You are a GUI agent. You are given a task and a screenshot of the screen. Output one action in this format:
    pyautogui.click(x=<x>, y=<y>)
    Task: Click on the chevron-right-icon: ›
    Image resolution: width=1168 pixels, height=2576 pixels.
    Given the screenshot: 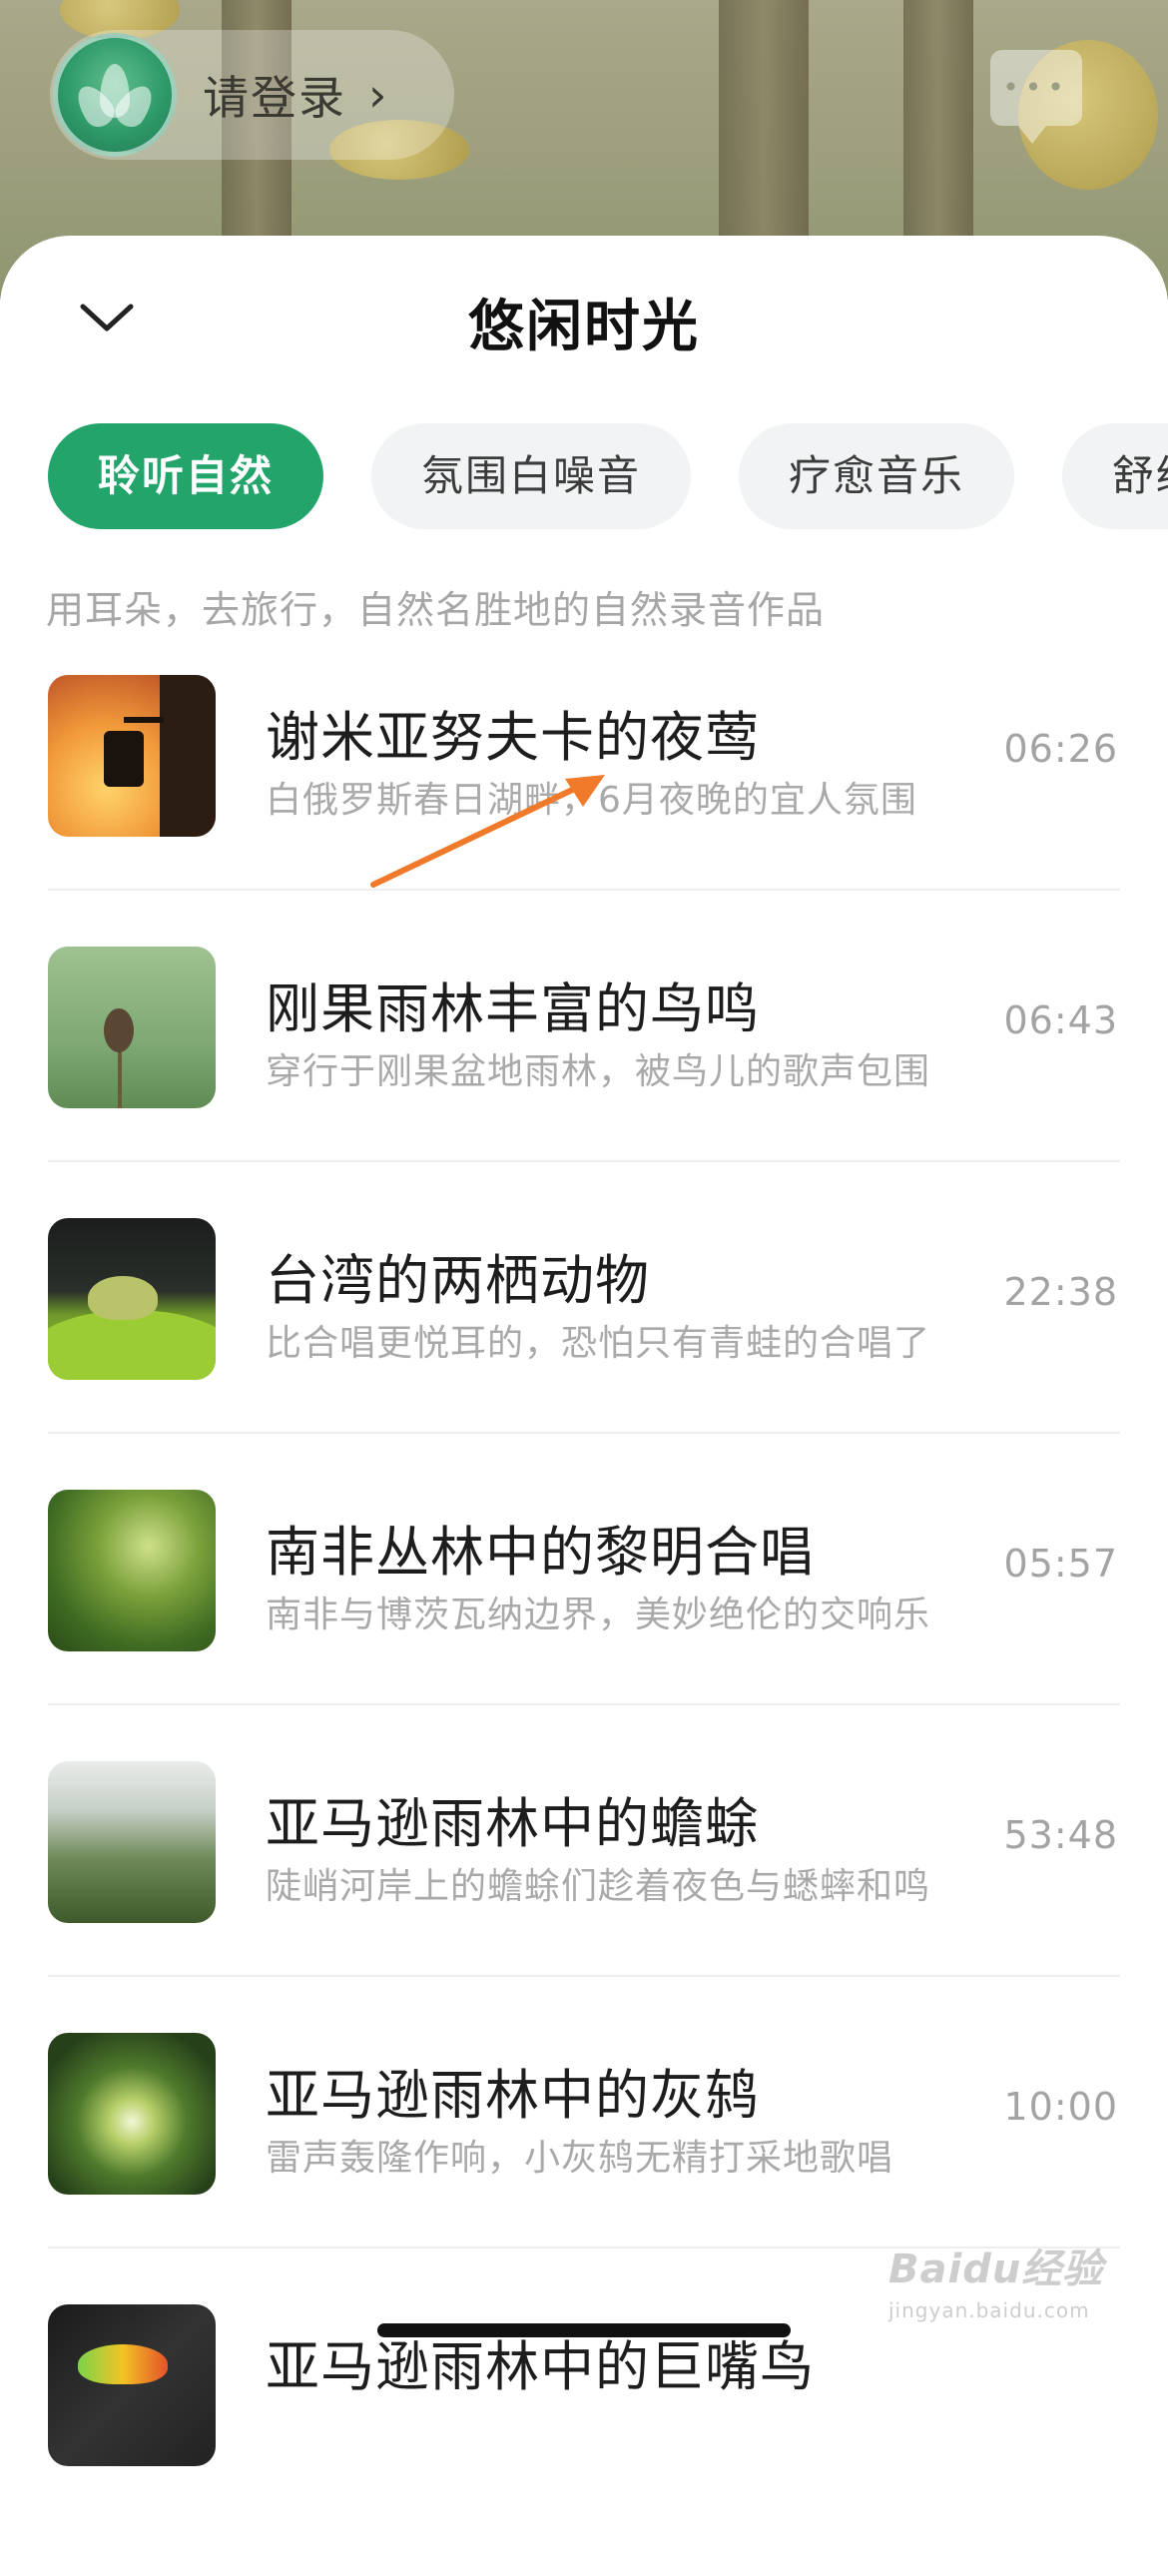 What is the action you would take?
    pyautogui.click(x=377, y=95)
    